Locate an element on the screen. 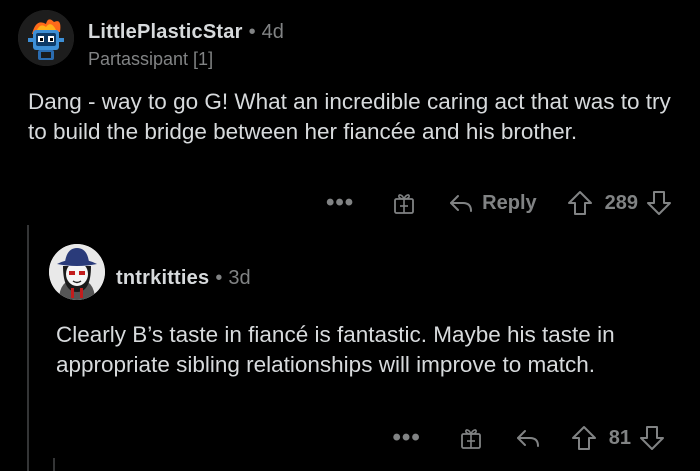  vote-score: 81 is located at coordinates (619, 437).